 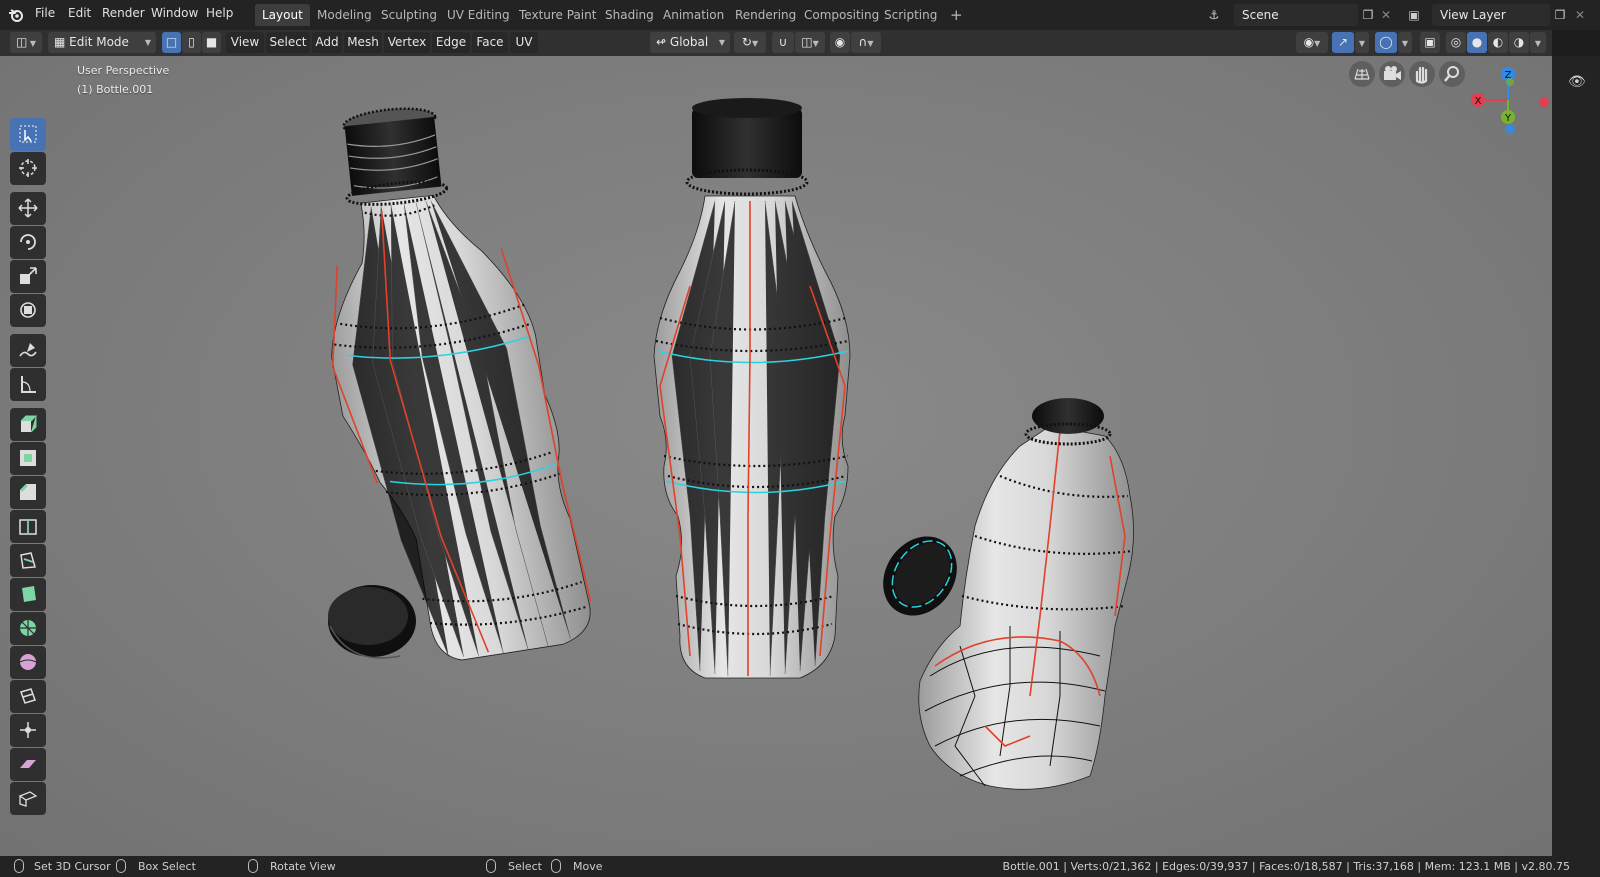 I want to click on new-scene-icon: ❐, so click(x=1368, y=15).